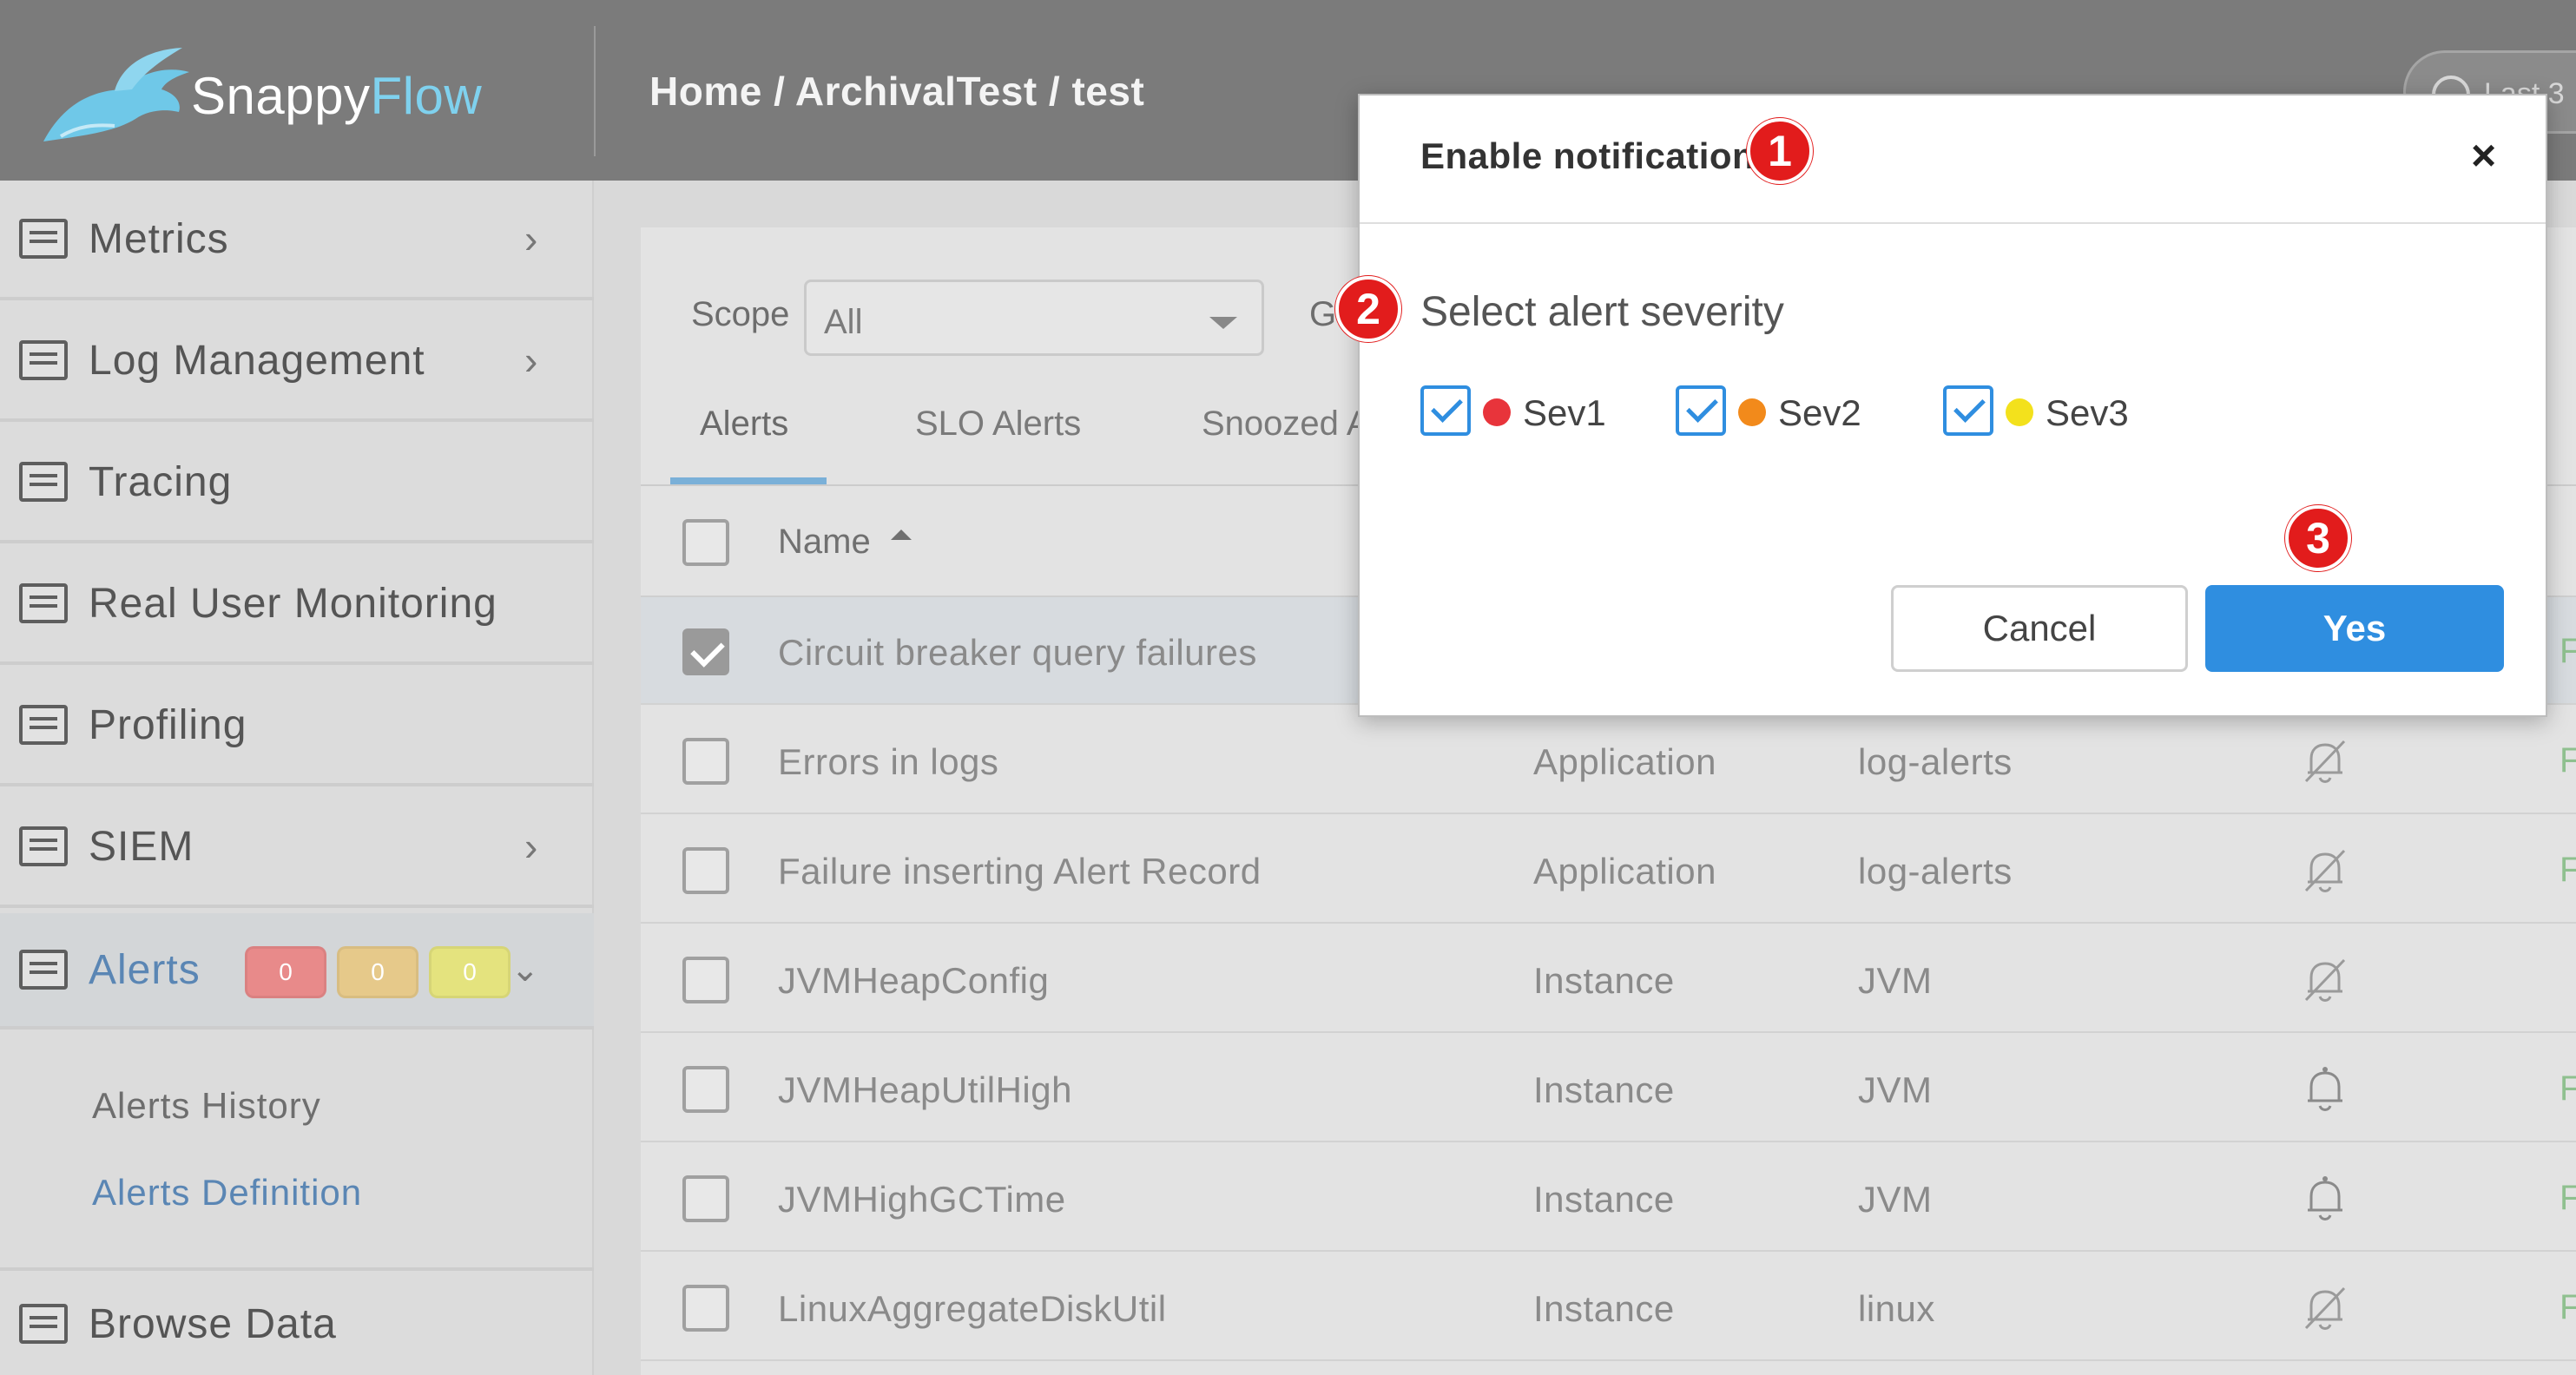  What do you see at coordinates (595, 91) in the screenshot?
I see `header-divider` at bounding box center [595, 91].